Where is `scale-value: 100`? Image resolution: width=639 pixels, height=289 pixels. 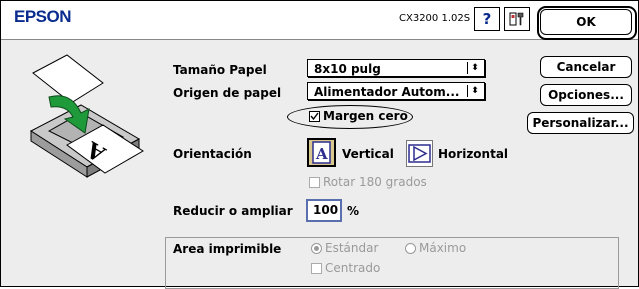
scale-value: 100 is located at coordinates (326, 210).